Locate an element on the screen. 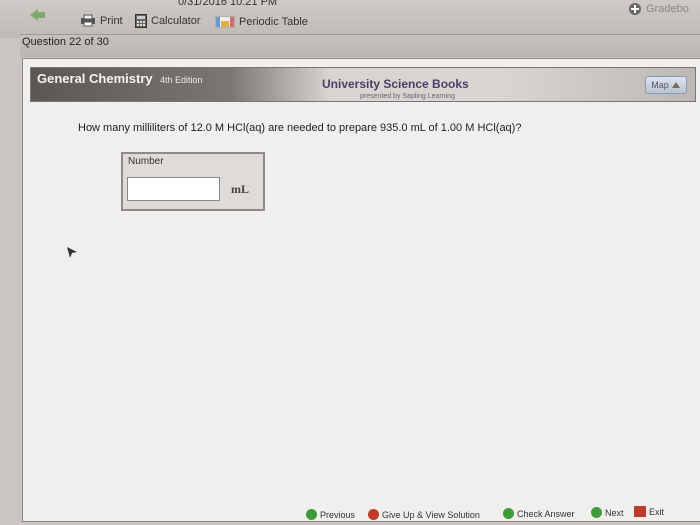 The width and height of the screenshot is (700, 525). question-progress-bar is located at coordinates (360, 45).